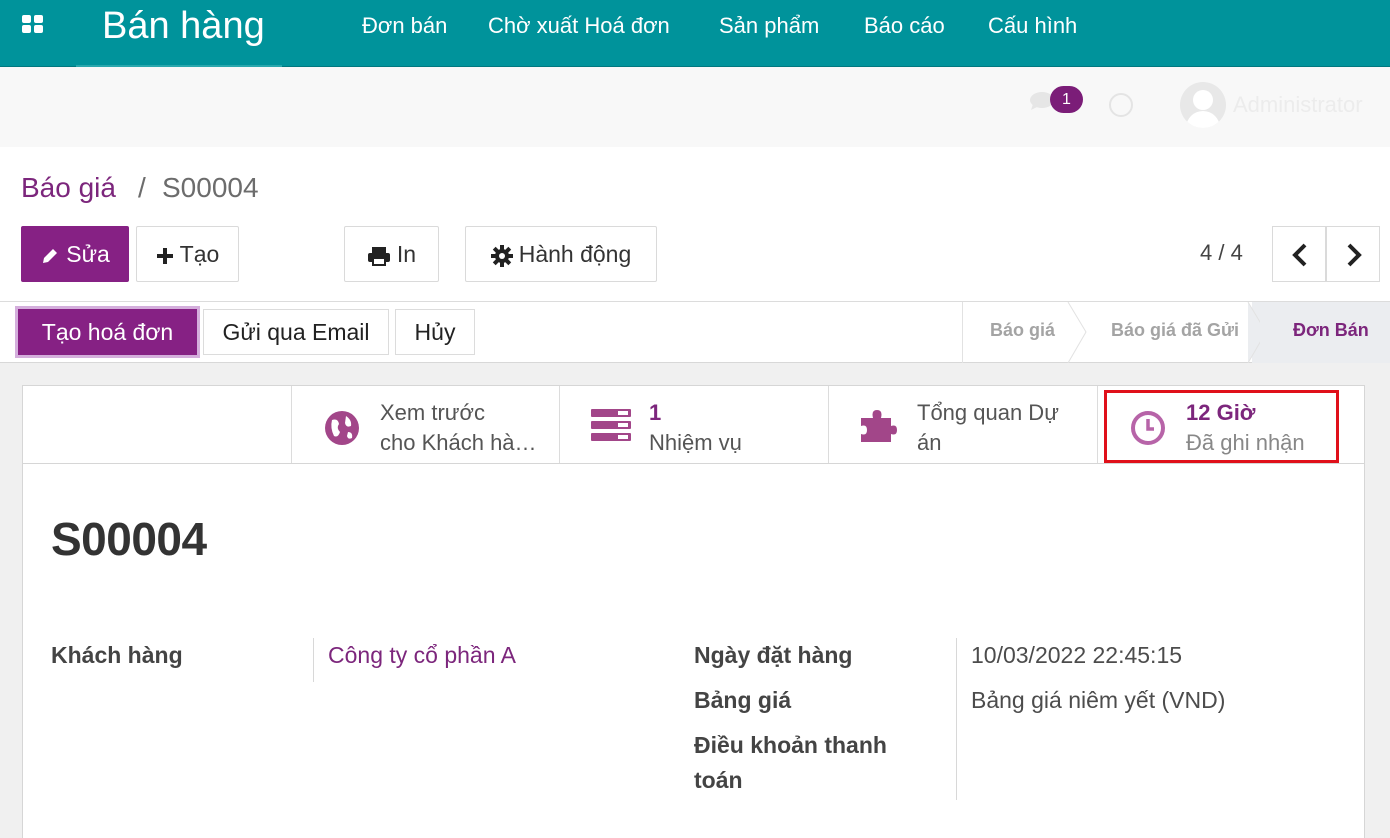 The height and width of the screenshot is (838, 1390). What do you see at coordinates (693, 424) in the screenshot?
I see `tasks-smart-button: 1 Nhiệm vụ` at bounding box center [693, 424].